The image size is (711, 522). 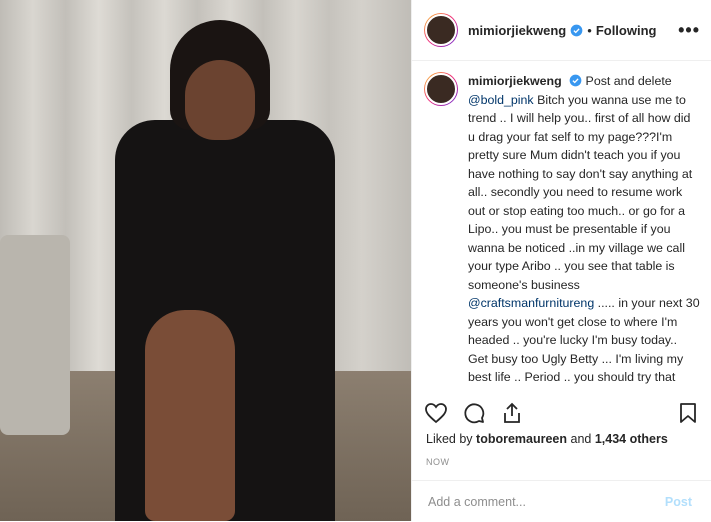 I want to click on save-icon, so click(x=688, y=413).